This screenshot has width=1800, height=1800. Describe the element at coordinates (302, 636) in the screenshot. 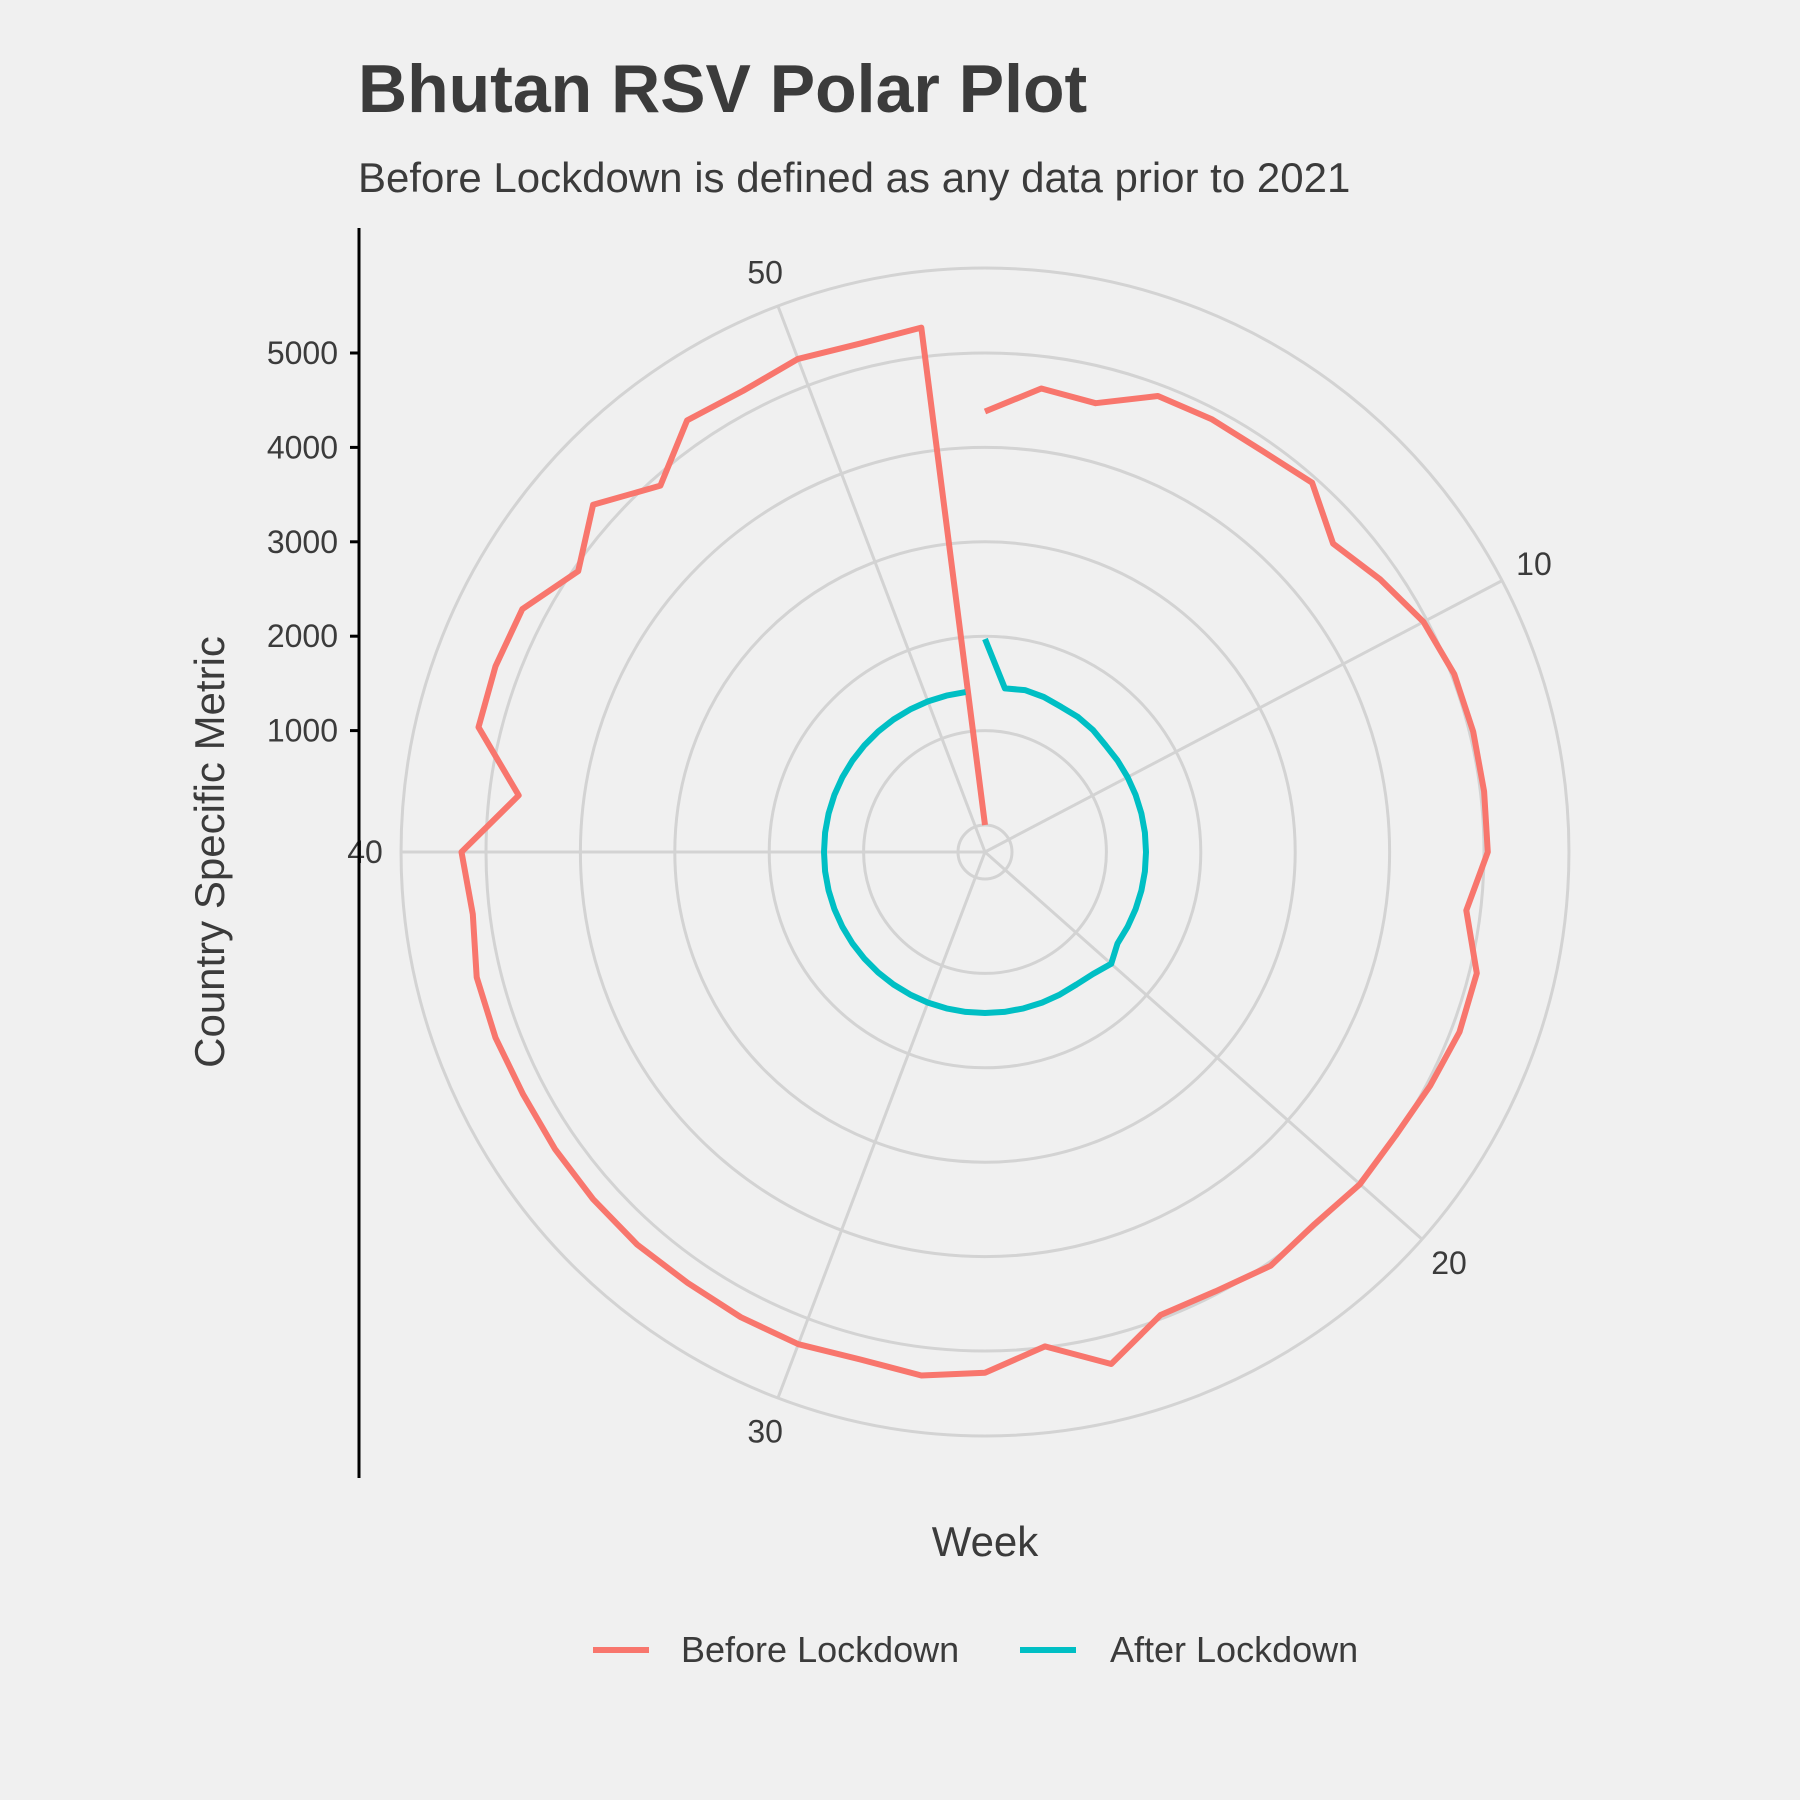

I see `y-tick-label: 2000` at that location.